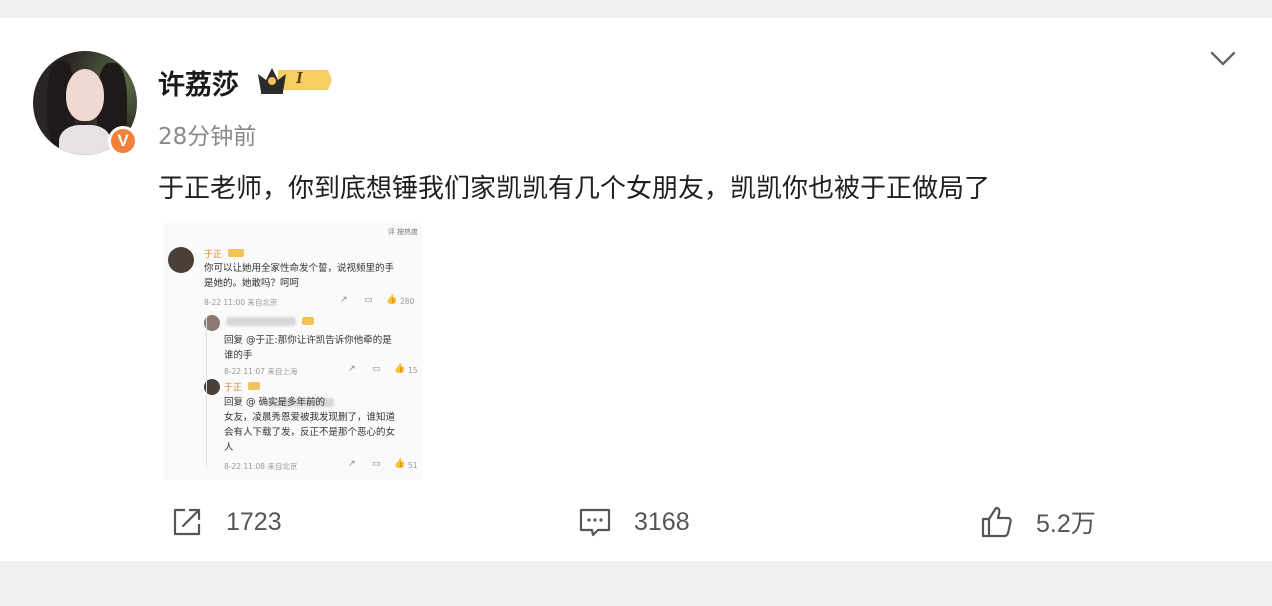 The image size is (1272, 606). I want to click on comment-meta: 8-22 11:08 来自北京, so click(261, 466).